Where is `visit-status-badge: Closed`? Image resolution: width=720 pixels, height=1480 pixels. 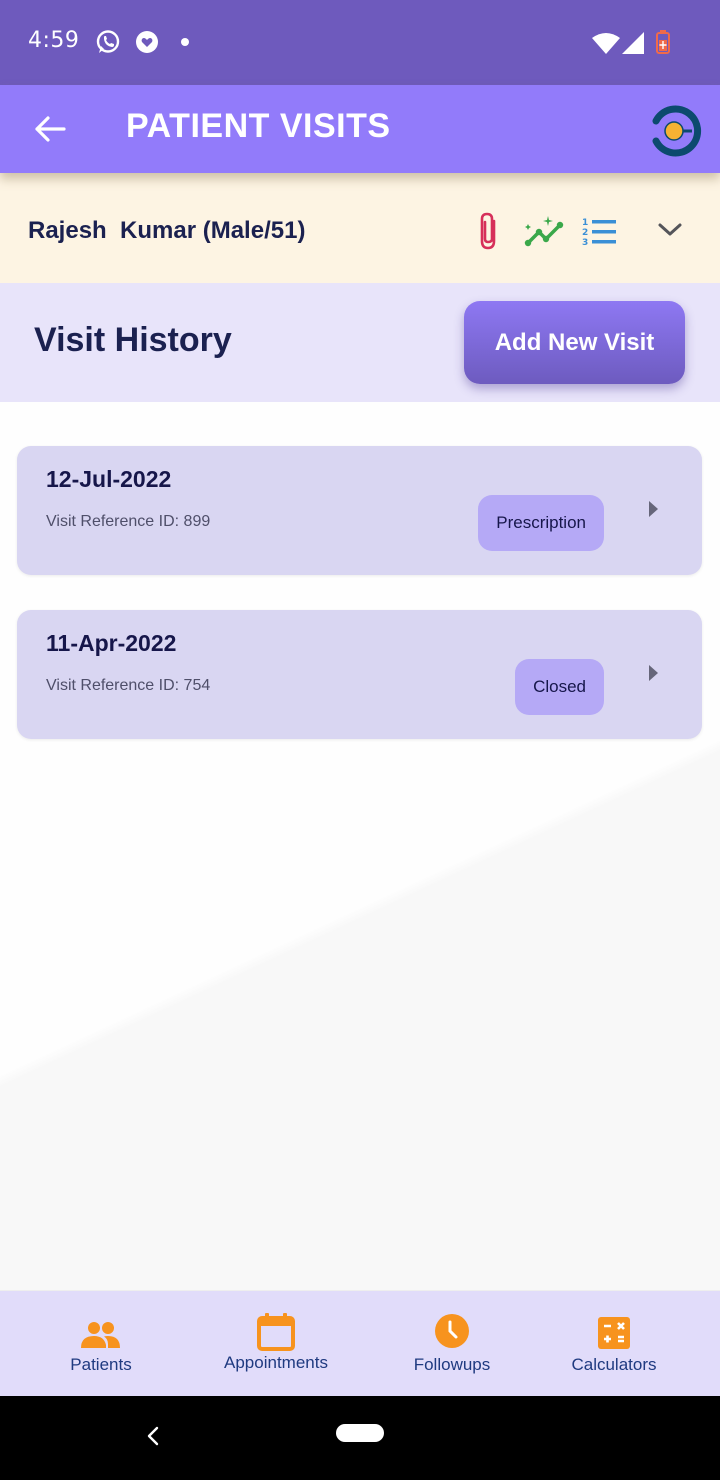
visit-status-badge: Closed is located at coordinates (559, 687).